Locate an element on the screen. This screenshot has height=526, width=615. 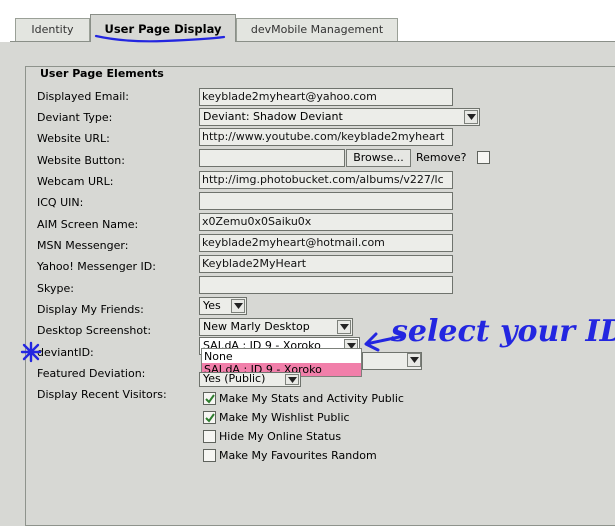
annotation-overlay is located at coordinates (213, 347).